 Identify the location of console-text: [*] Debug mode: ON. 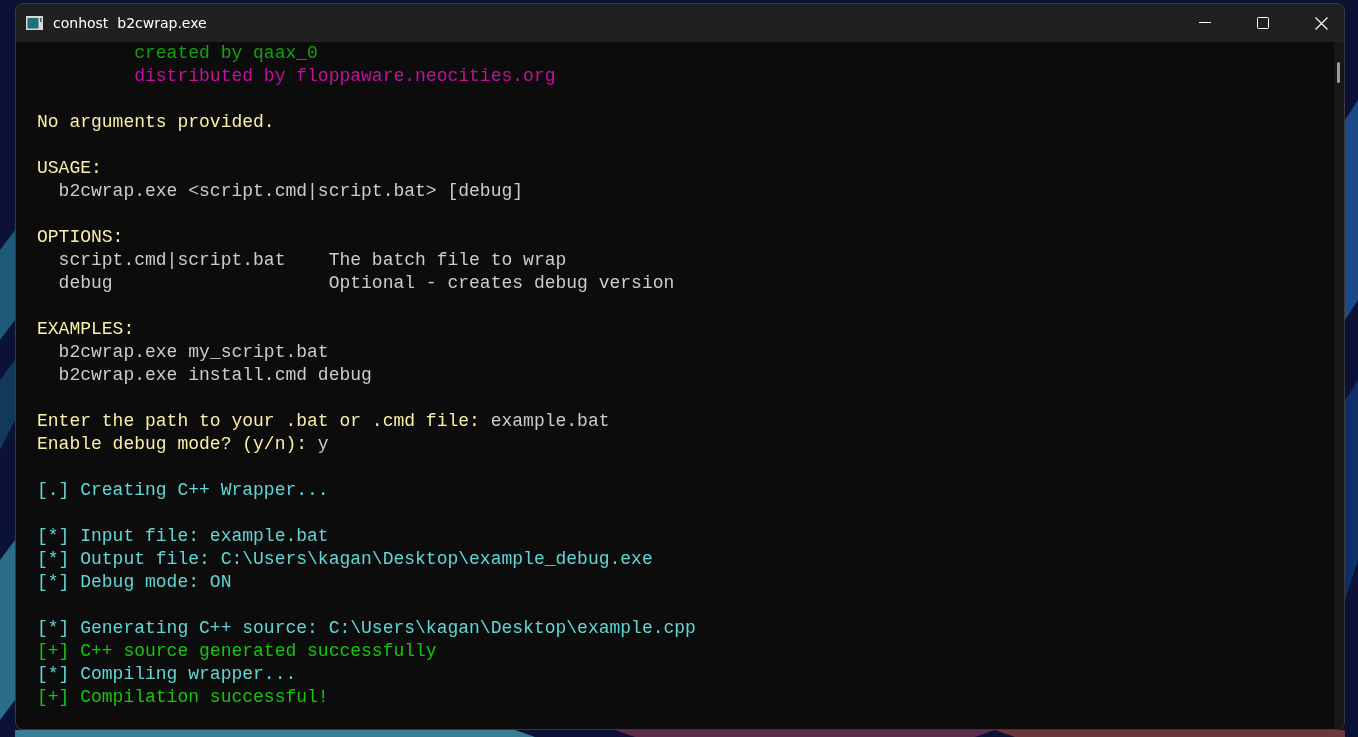
(134, 582).